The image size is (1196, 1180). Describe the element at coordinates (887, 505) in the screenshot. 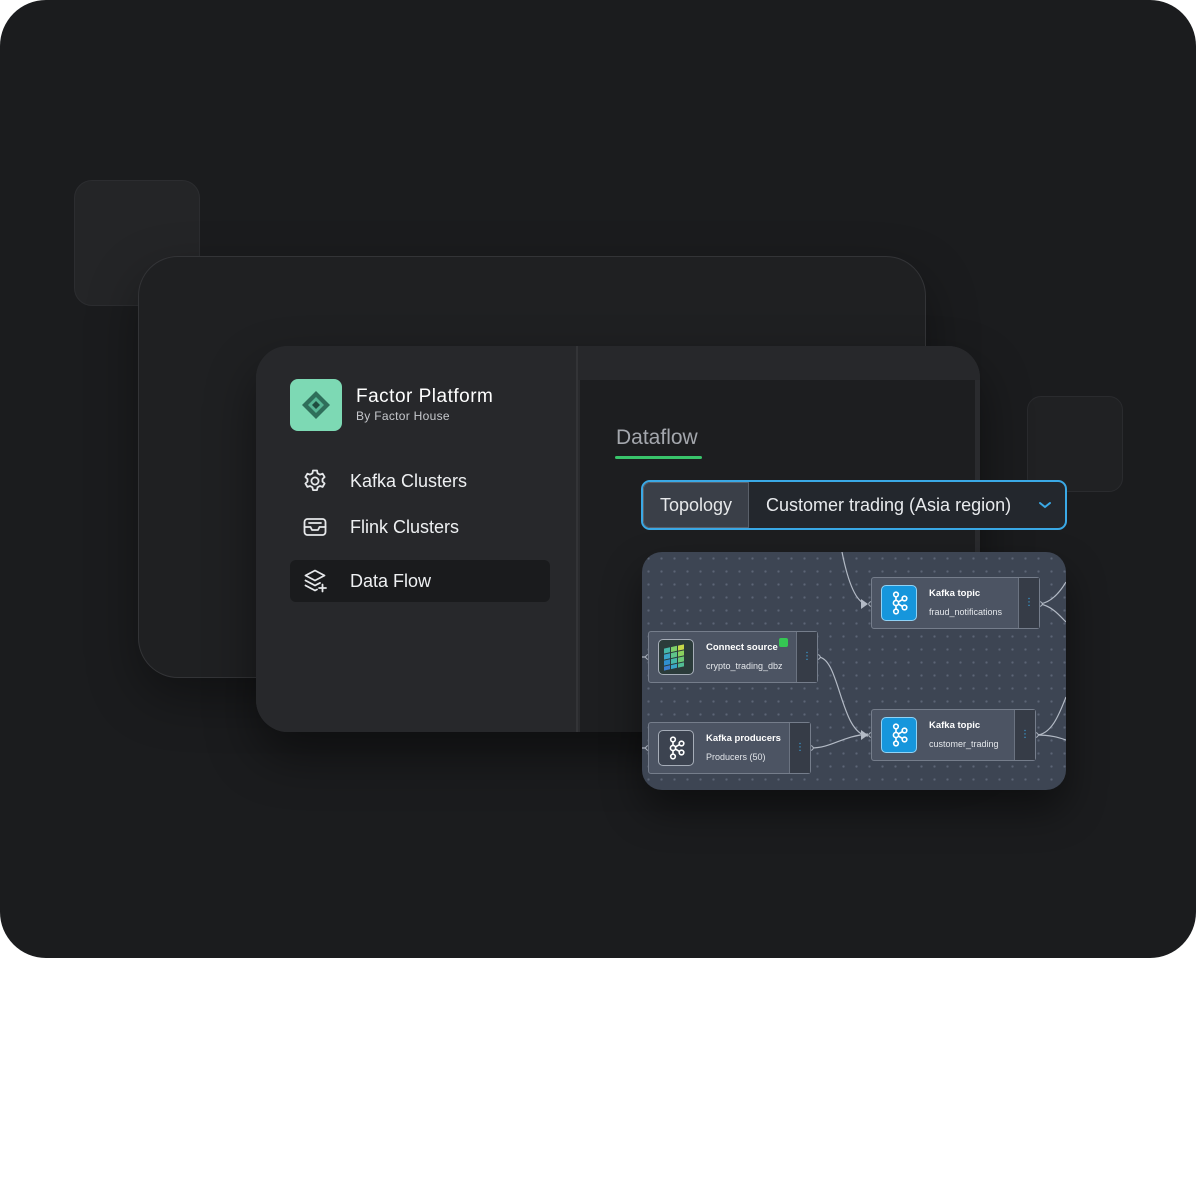

I see `topology-selector-value: Customer trading (Asia region)` at that location.